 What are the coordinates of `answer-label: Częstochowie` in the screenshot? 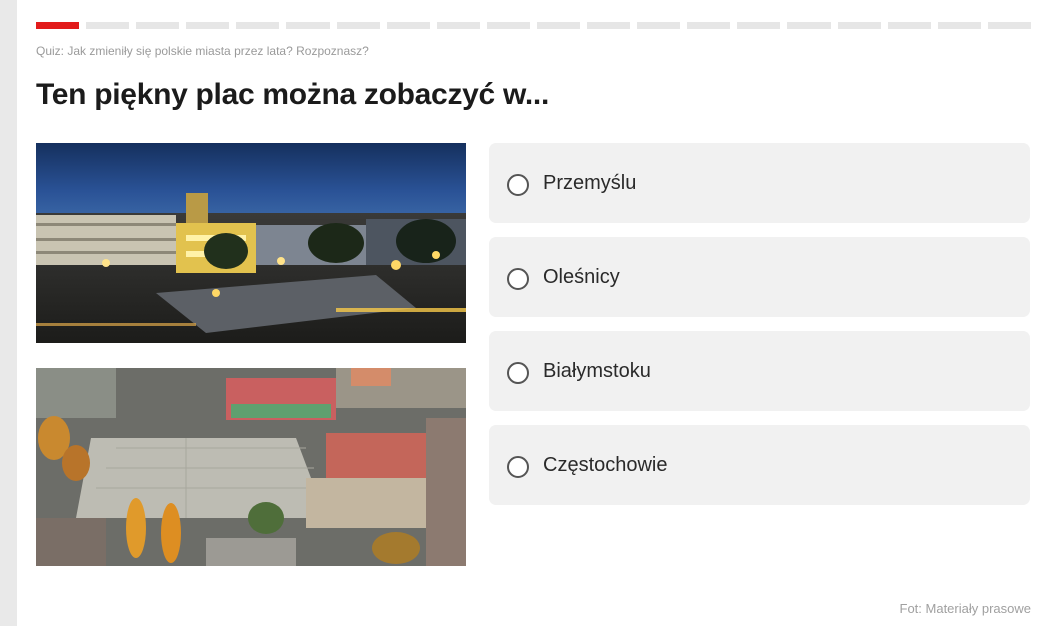 It's located at (605, 464).